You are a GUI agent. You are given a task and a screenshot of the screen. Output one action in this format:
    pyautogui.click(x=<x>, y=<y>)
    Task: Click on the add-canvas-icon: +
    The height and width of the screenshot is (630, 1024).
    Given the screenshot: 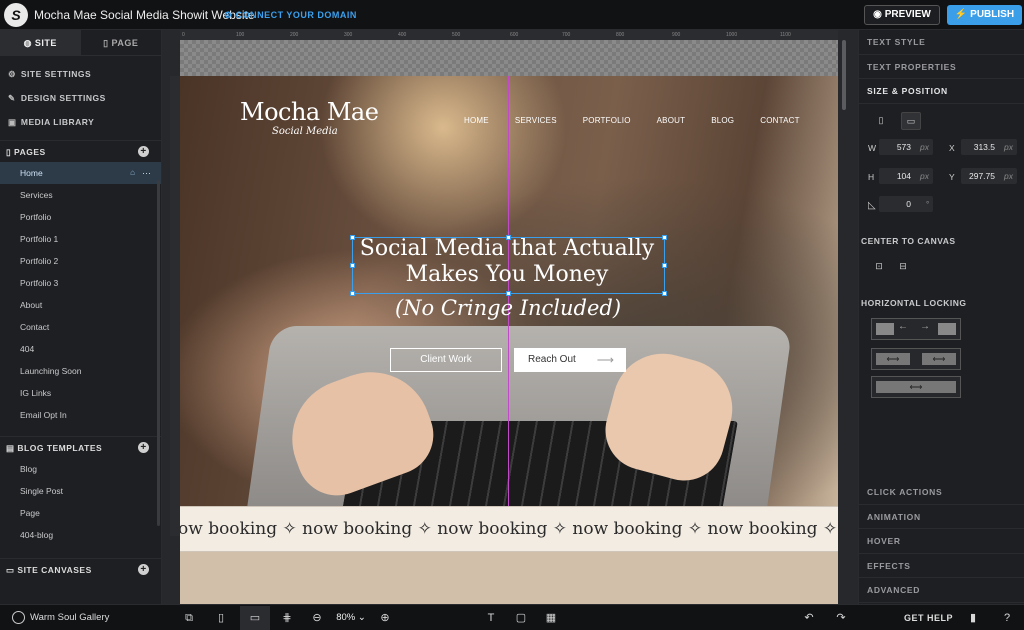 What is the action you would take?
    pyautogui.click(x=143, y=569)
    